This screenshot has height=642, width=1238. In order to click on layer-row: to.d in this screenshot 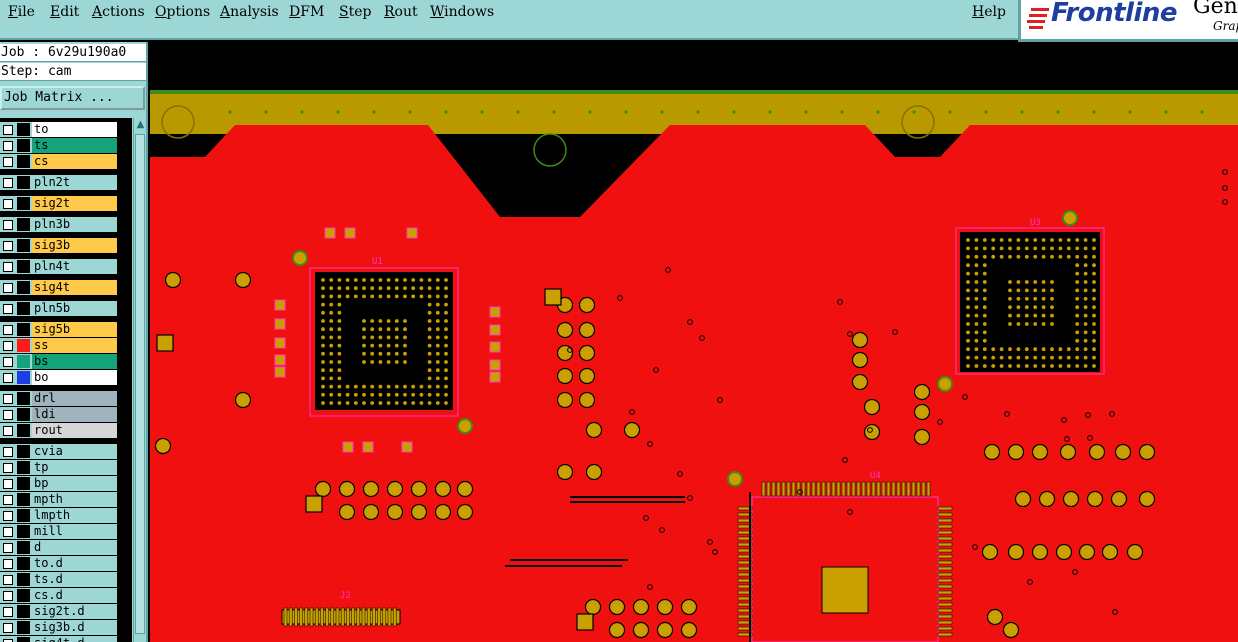, I will do `click(58, 563)`.